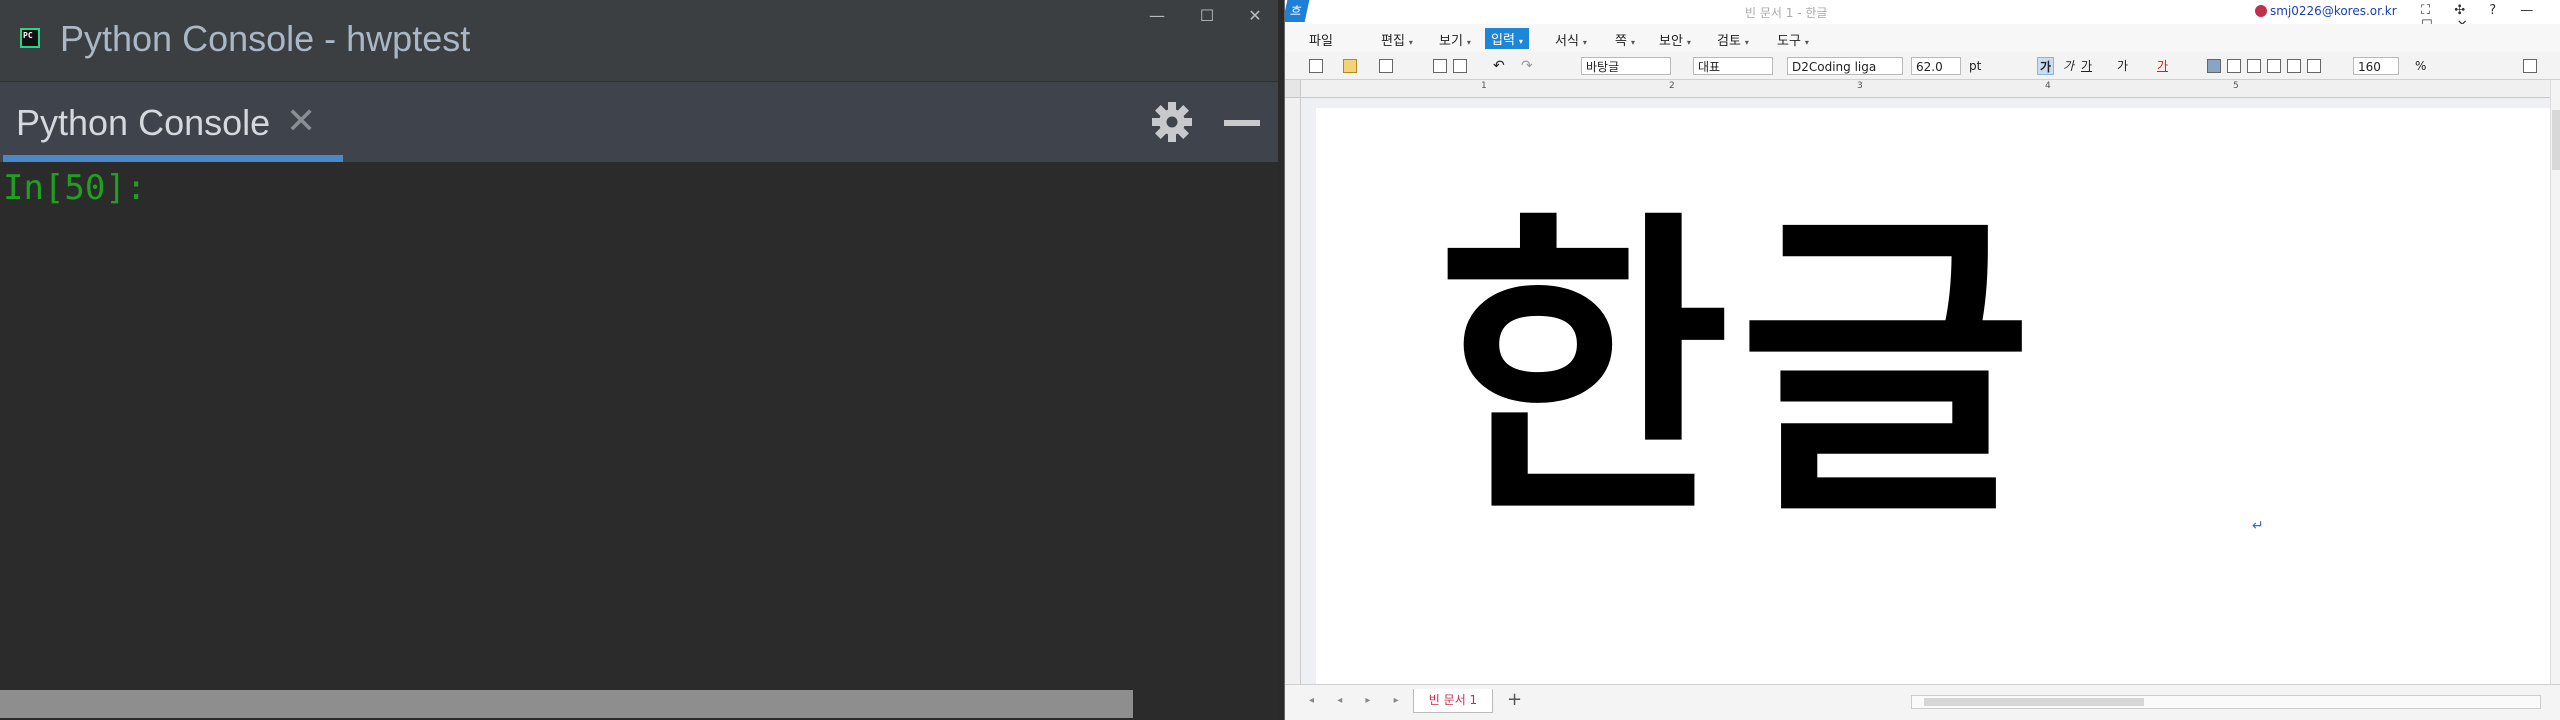  I want to click on menu-label: 서식, so click(1567, 41).